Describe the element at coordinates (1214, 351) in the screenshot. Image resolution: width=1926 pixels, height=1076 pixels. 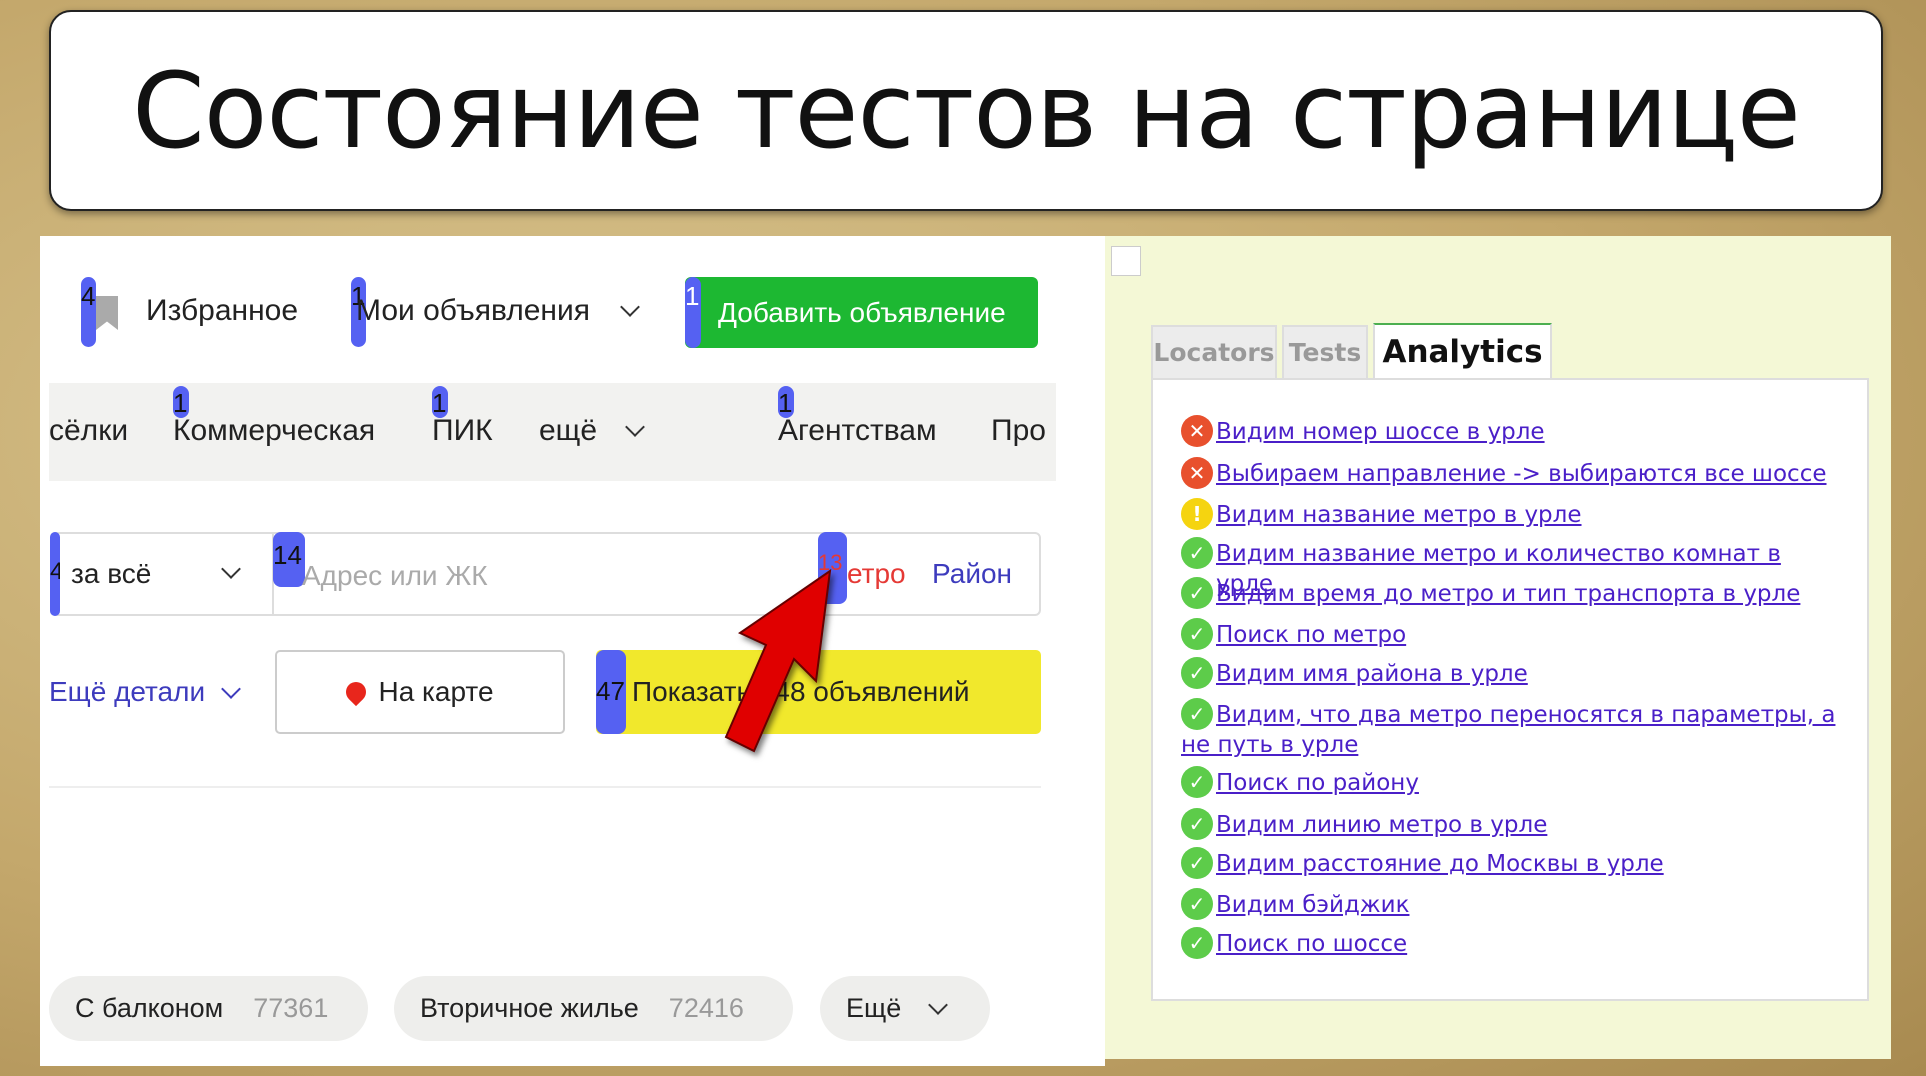
I see `tab-locators: Locators` at that location.